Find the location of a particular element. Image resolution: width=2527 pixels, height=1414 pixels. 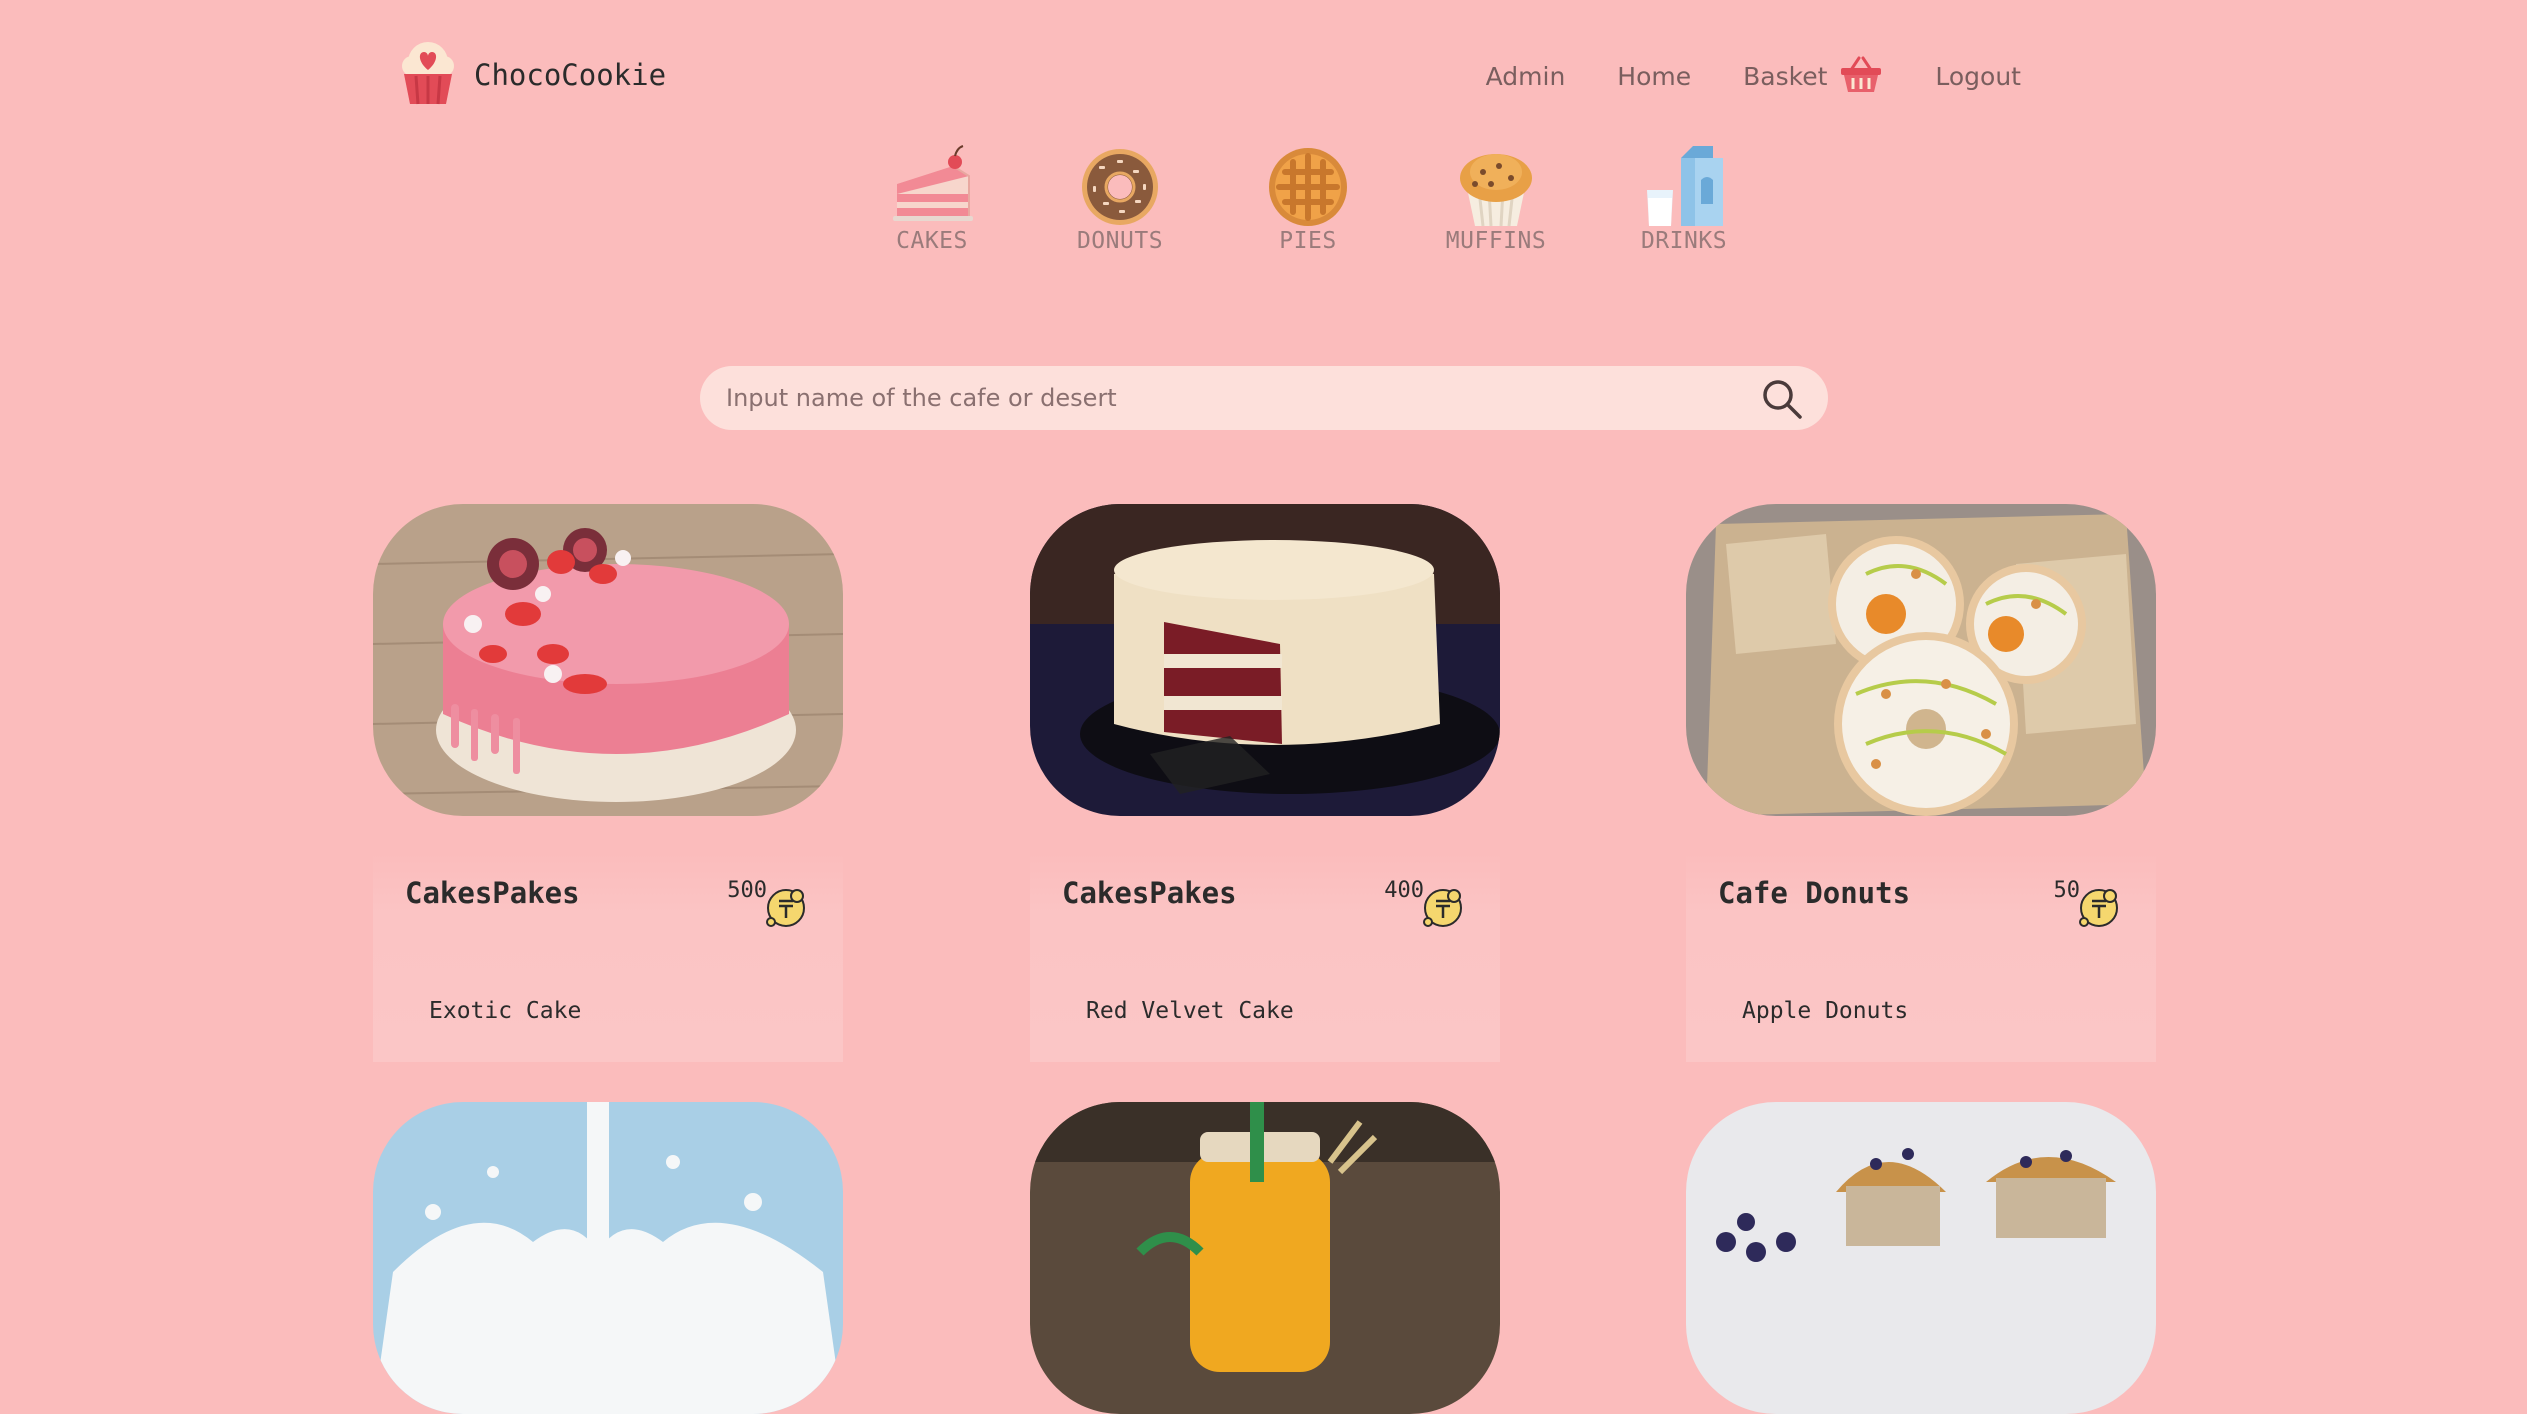

nav-home: Home is located at coordinates (1654, 76).